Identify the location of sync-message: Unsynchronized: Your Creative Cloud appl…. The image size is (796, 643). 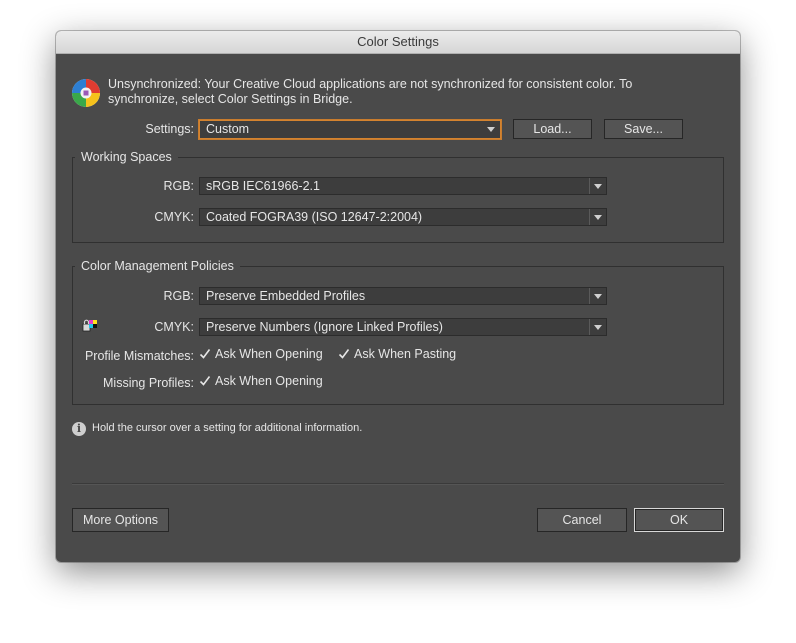
(418, 92).